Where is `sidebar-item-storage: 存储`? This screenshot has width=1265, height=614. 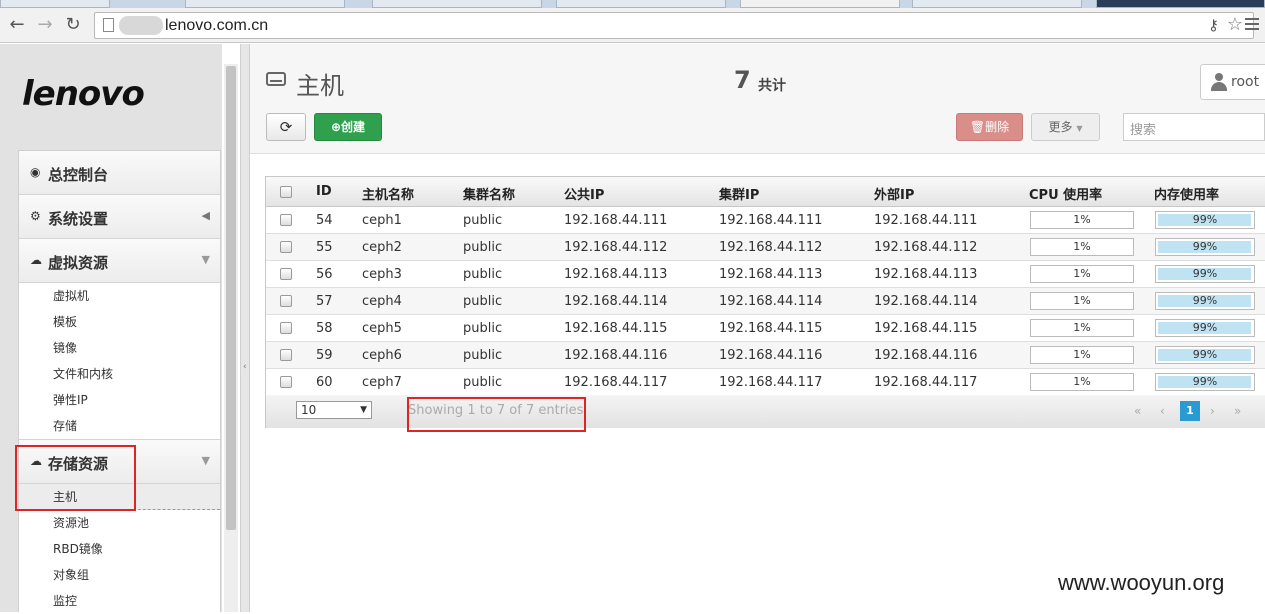
sidebar-item-storage: 存储 is located at coordinates (119, 426).